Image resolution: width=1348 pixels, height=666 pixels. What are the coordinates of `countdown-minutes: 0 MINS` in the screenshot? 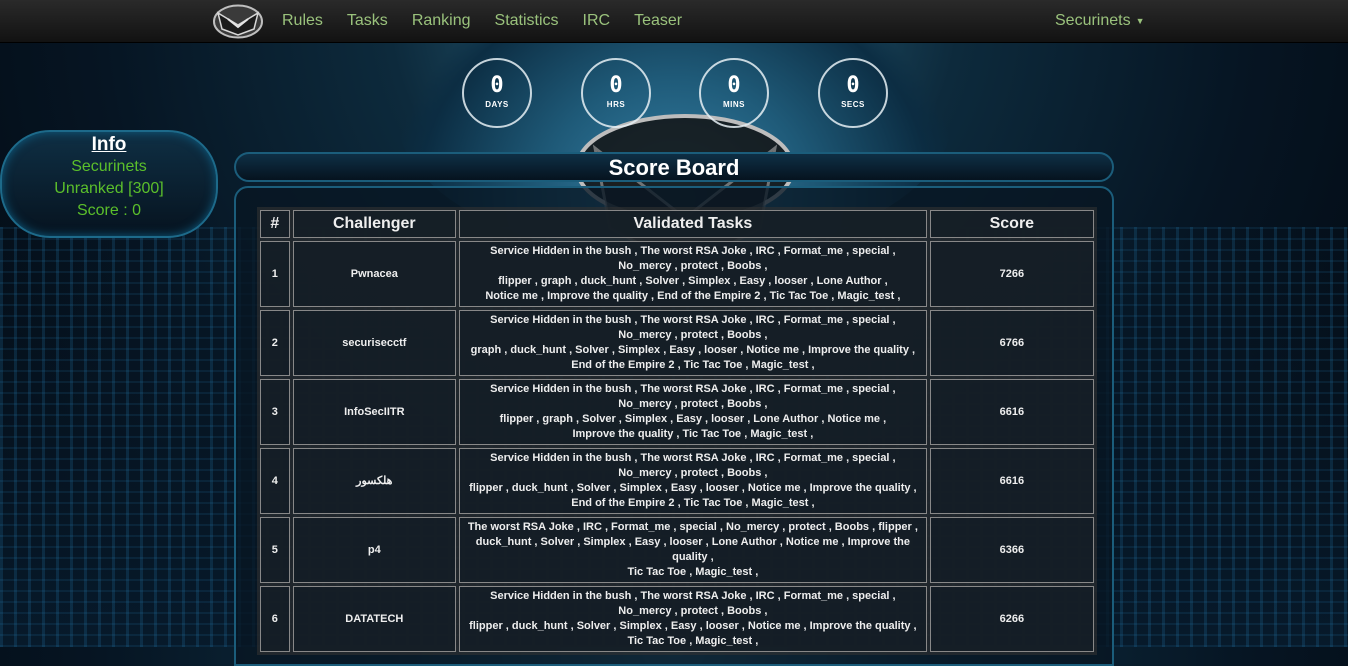 It's located at (734, 93).